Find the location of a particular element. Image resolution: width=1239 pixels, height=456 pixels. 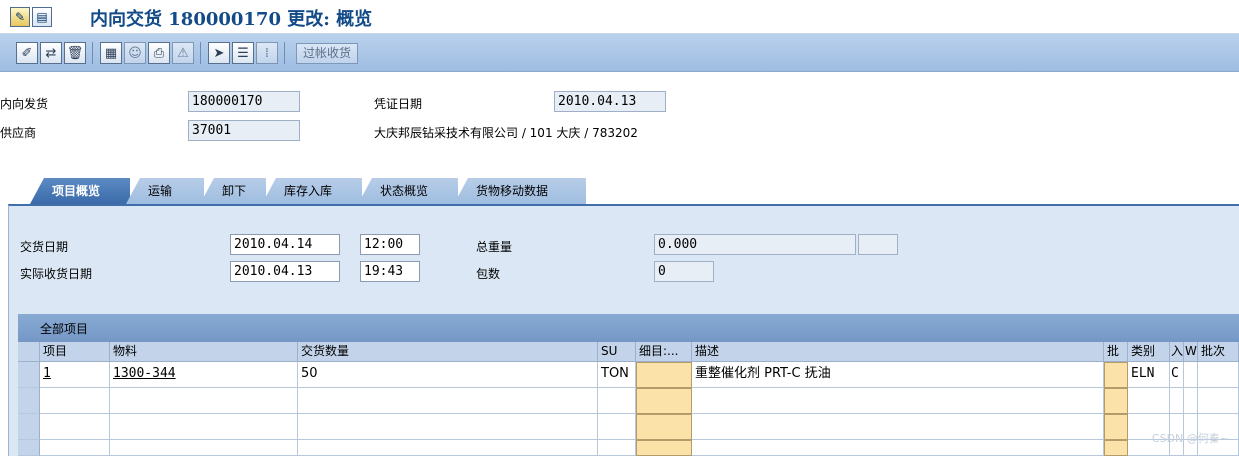

doc-date-label: 凭证日期 is located at coordinates (398, 104).